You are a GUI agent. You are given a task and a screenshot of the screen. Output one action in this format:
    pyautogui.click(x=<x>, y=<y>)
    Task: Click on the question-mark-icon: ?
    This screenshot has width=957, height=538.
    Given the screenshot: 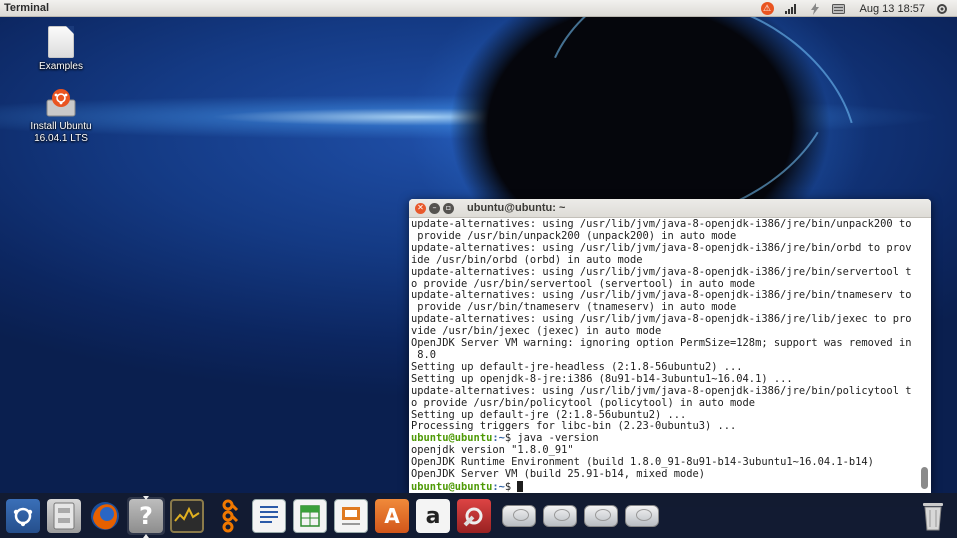 What is the action you would take?
    pyautogui.click(x=146, y=516)
    